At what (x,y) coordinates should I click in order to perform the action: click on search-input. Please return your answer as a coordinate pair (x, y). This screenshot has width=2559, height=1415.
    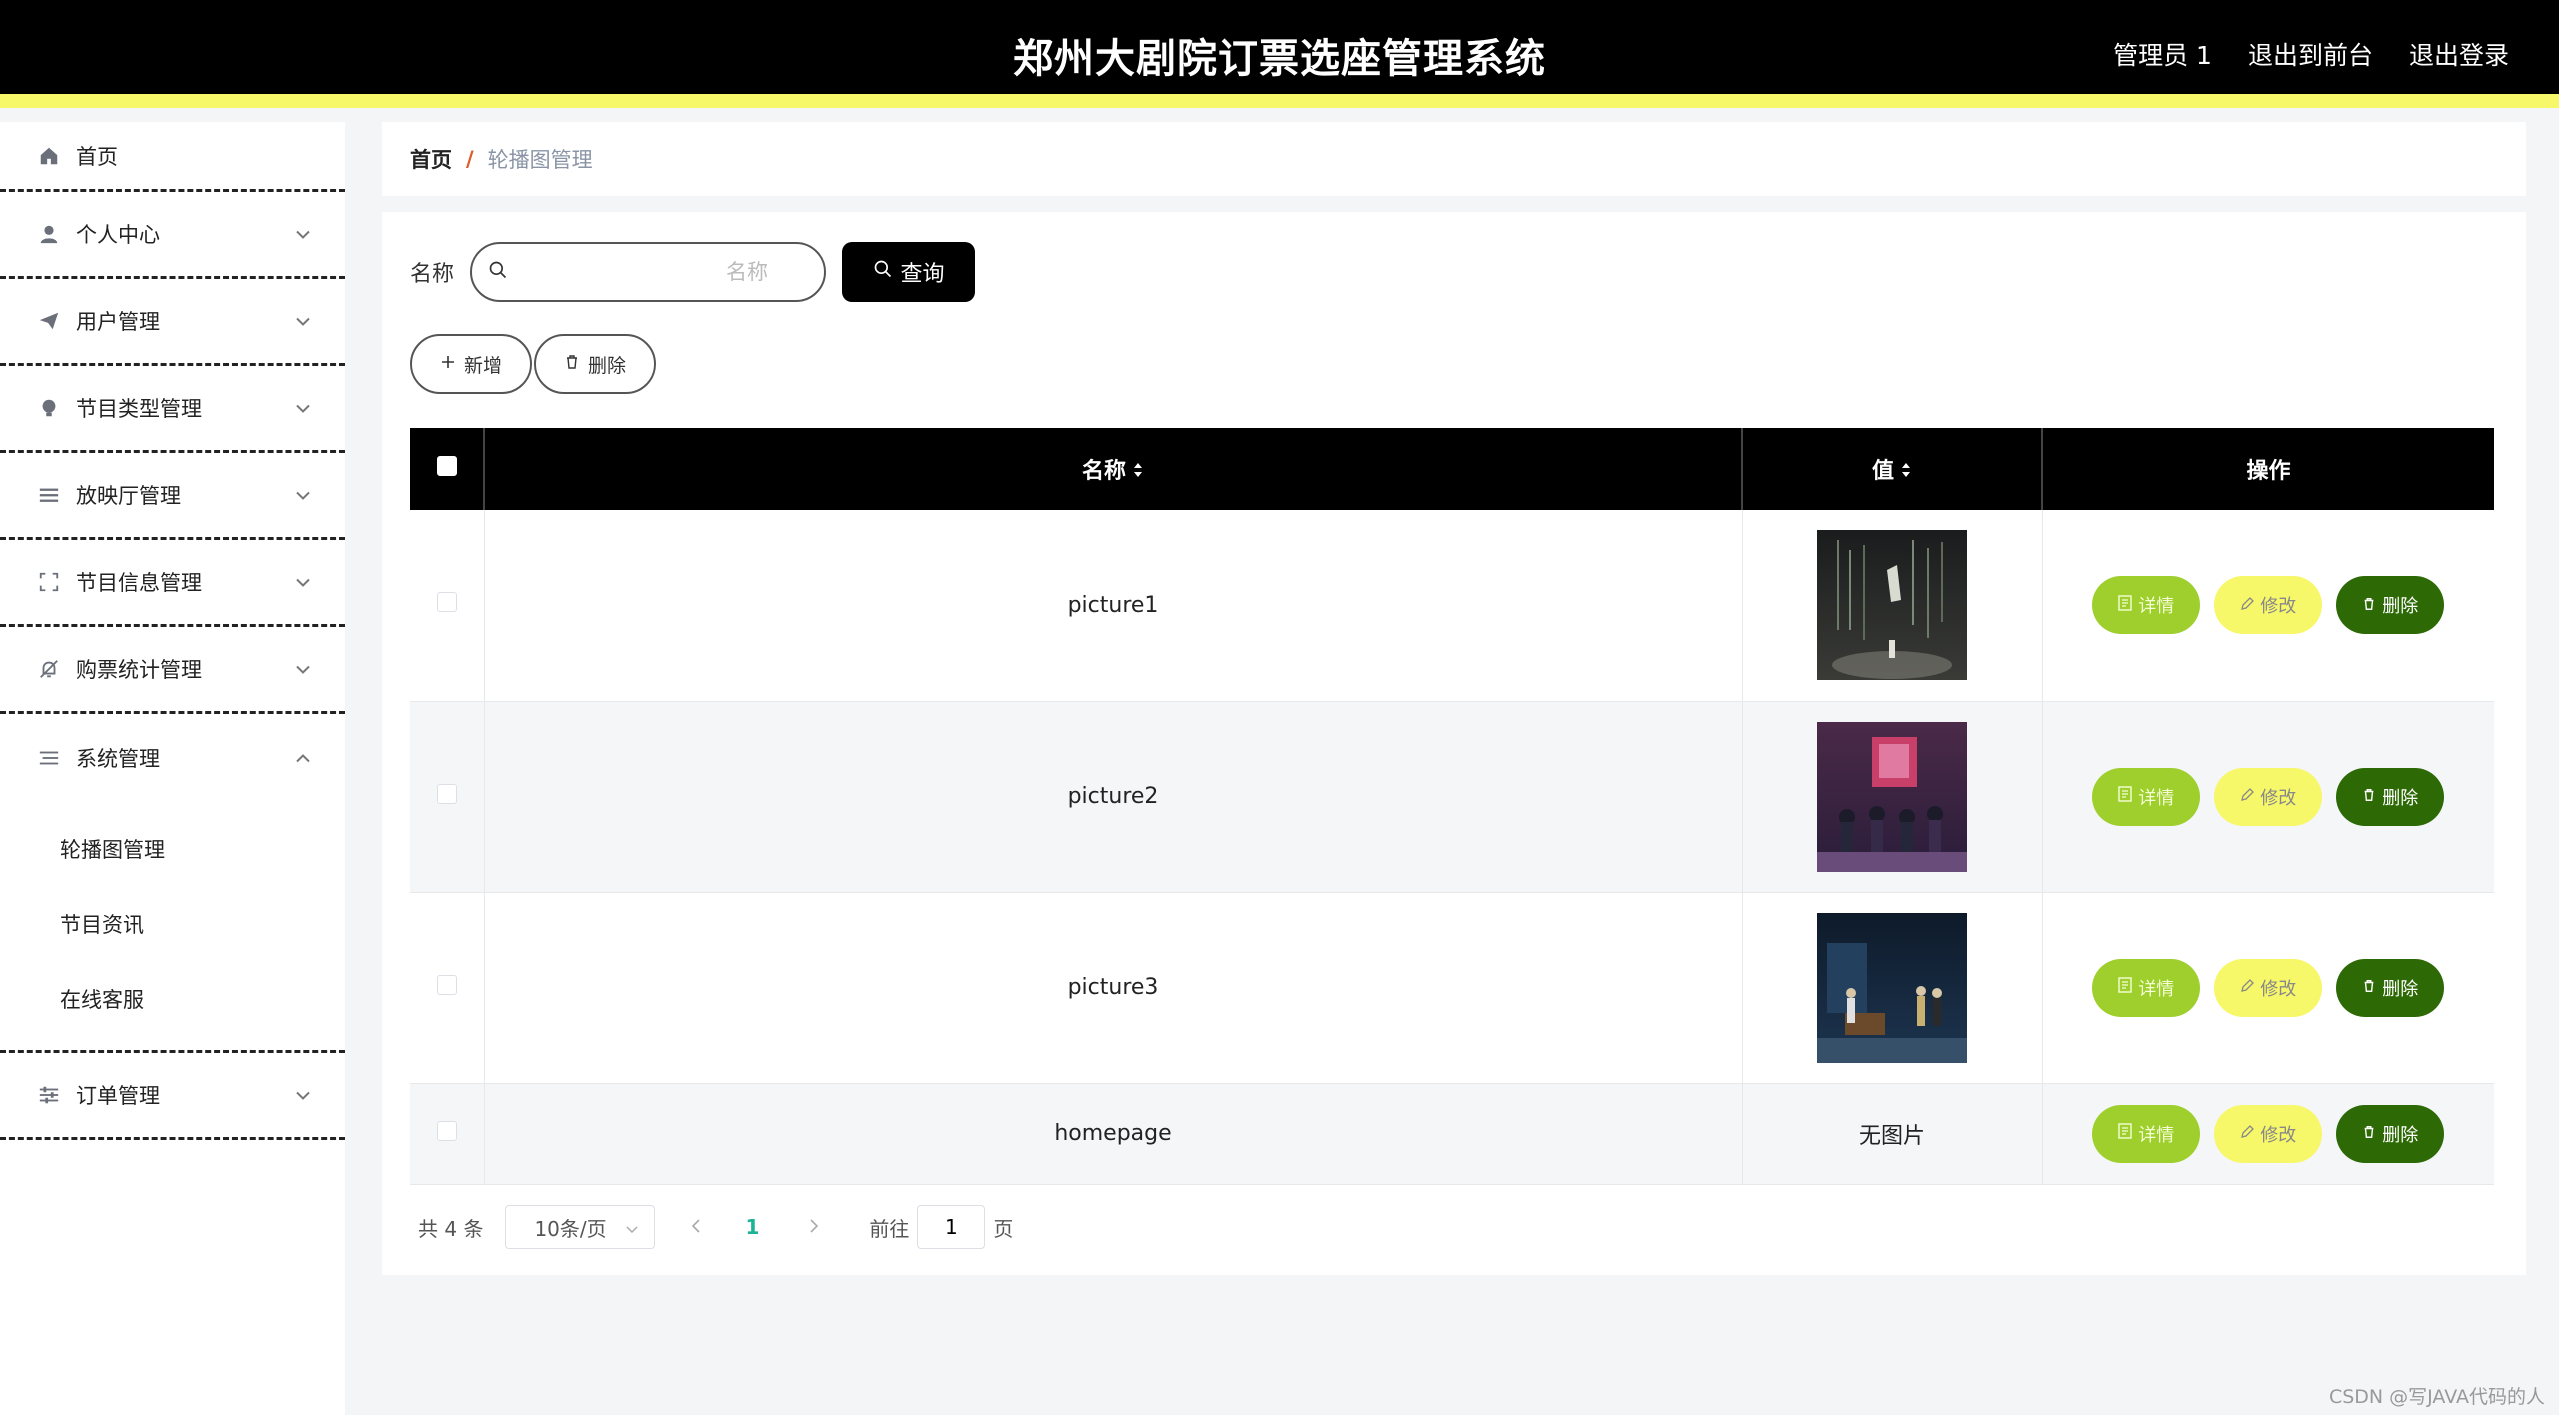
    Looking at the image, I should click on (658, 272).